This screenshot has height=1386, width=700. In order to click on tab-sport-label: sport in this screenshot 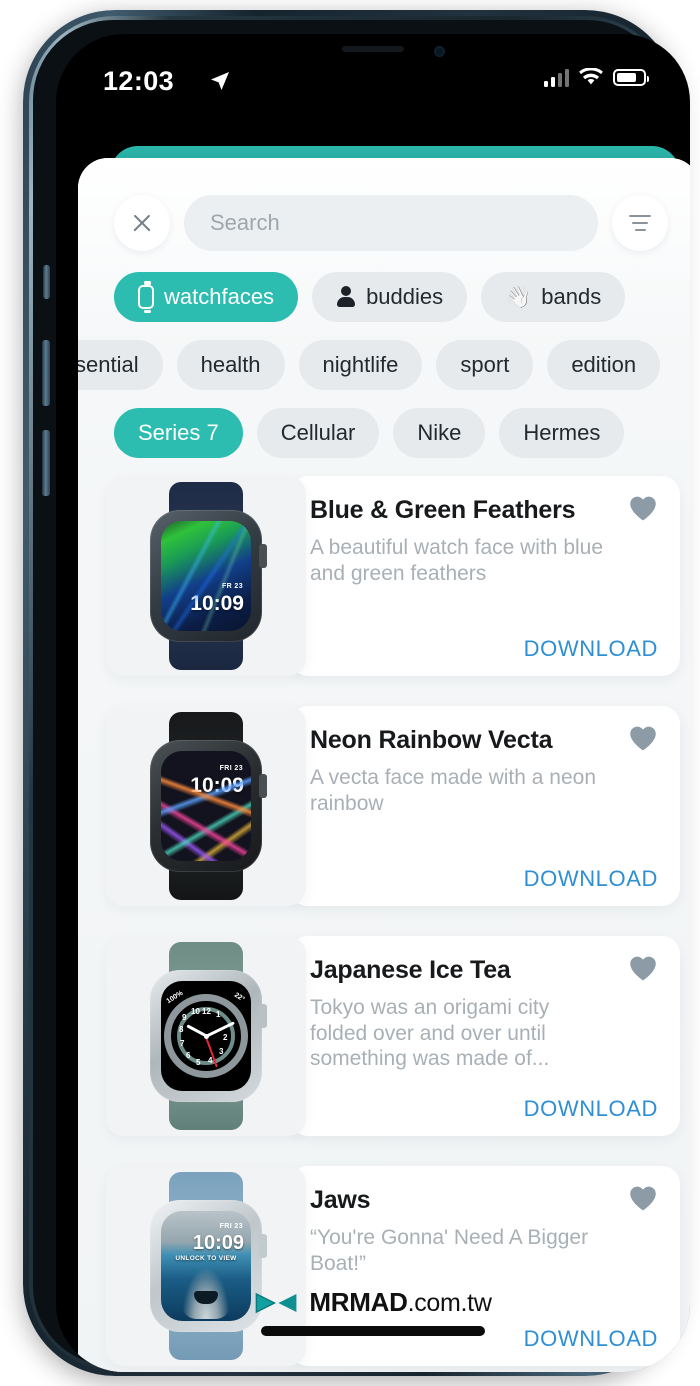, I will do `click(485, 364)`.